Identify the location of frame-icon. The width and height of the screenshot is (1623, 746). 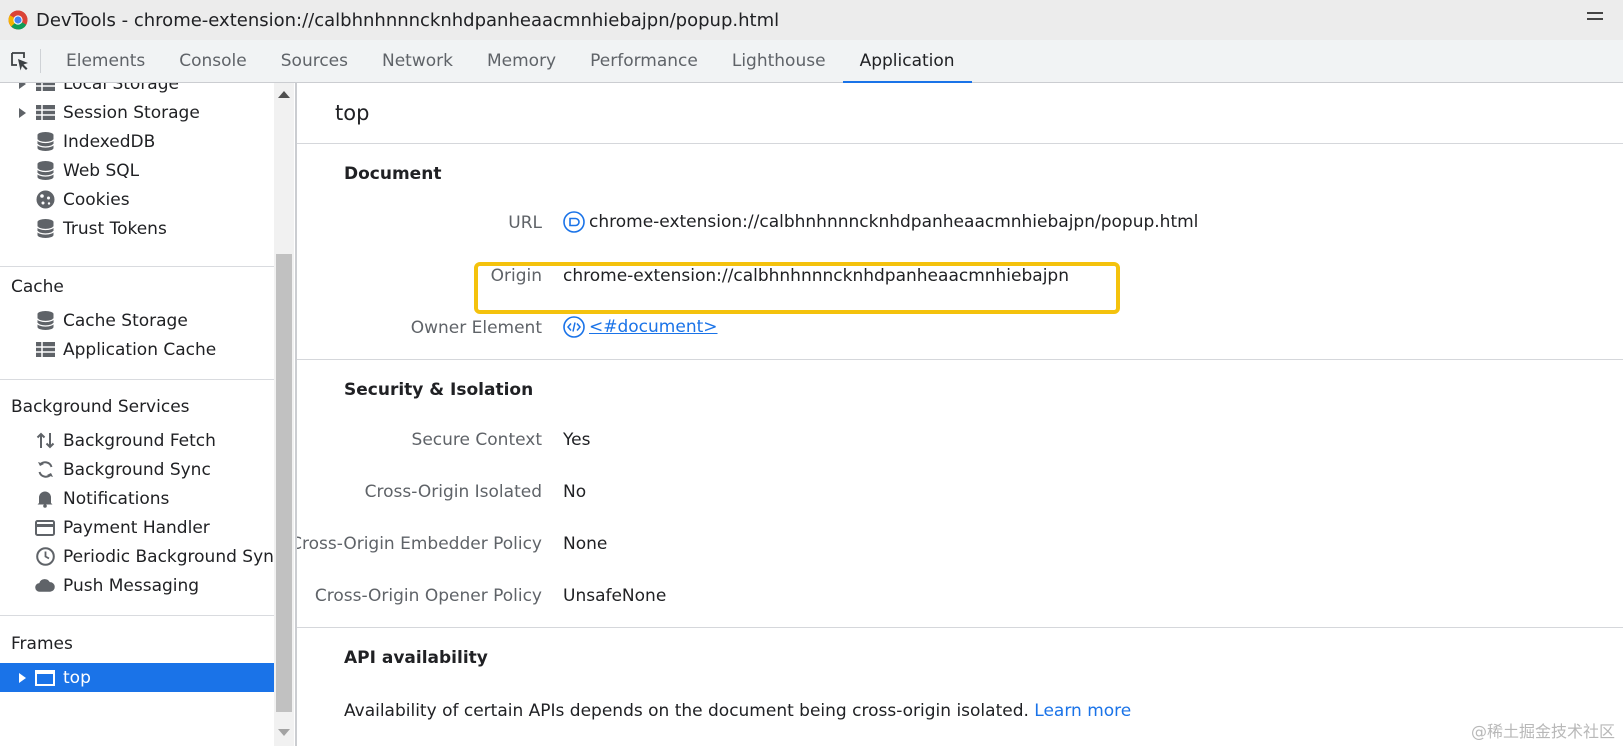
(45, 678).